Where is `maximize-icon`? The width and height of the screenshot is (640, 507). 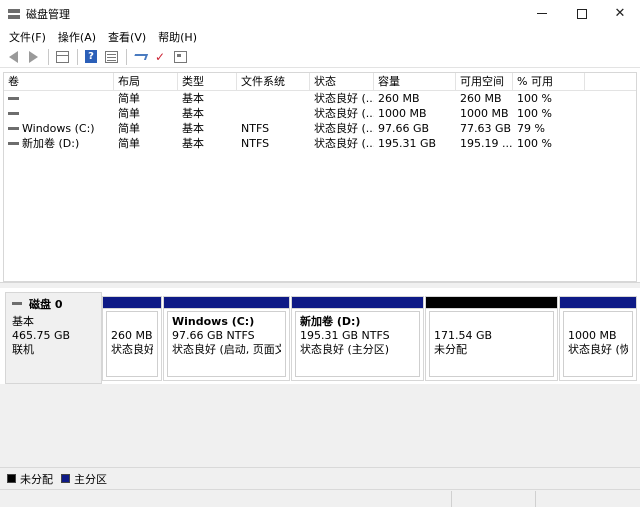 maximize-icon is located at coordinates (582, 13).